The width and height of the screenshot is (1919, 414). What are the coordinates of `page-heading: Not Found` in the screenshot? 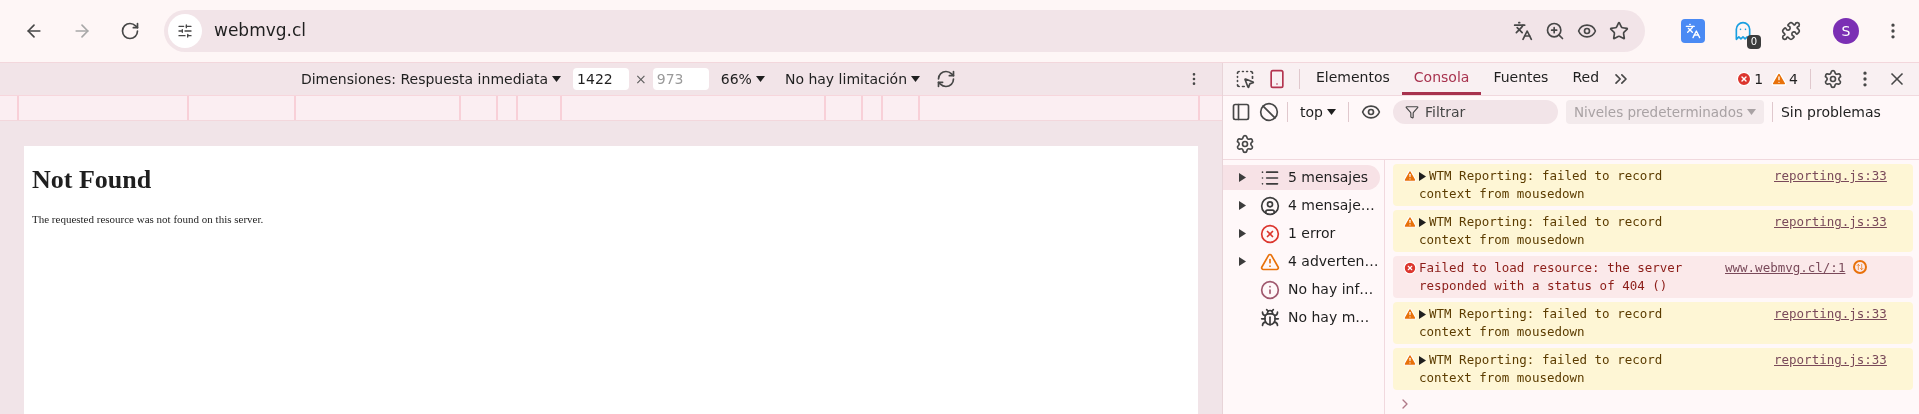 It's located at (92, 180).